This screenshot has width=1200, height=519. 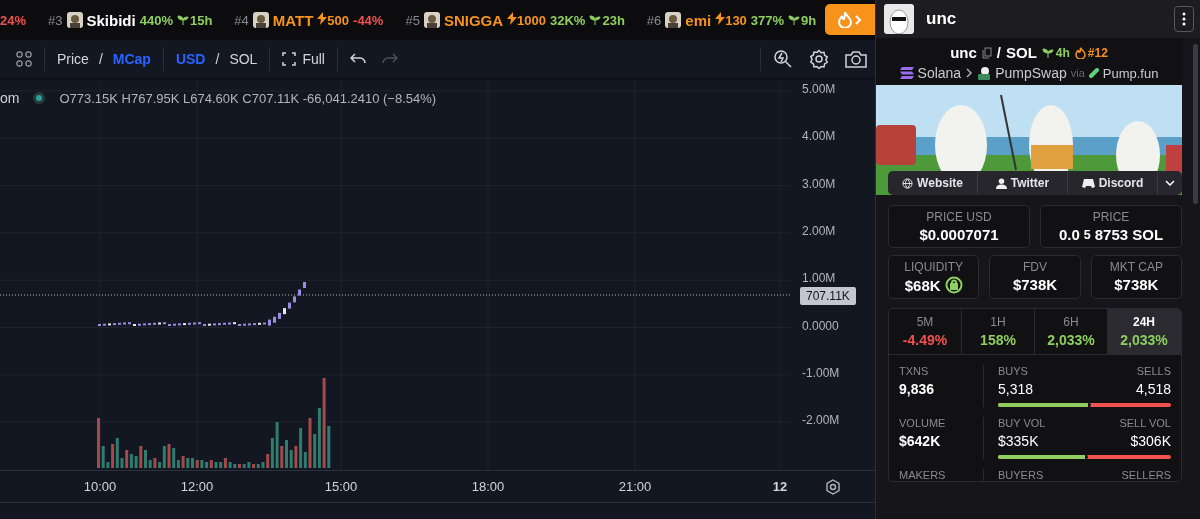 I want to click on y-axis-label: 3.00M, so click(x=819, y=183).